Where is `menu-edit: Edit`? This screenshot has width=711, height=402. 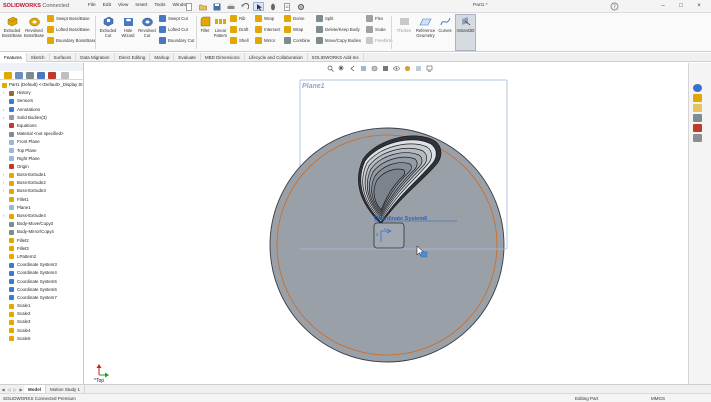
menu-edit: Edit is located at coordinates (107, 5).